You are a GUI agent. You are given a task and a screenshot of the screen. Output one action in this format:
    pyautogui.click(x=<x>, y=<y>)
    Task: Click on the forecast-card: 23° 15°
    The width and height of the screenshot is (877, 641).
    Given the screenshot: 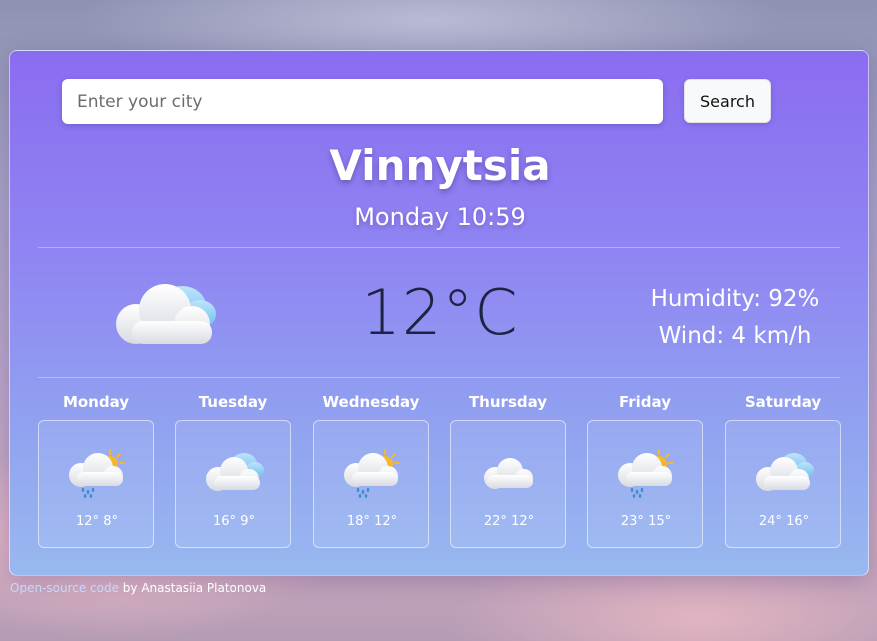 What is the action you would take?
    pyautogui.click(x=645, y=484)
    